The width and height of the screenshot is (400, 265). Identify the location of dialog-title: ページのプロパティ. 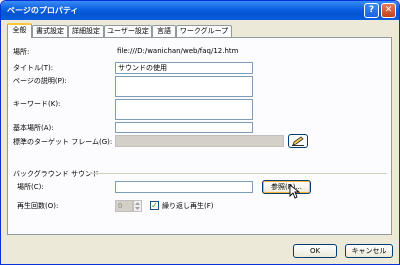
(43, 10).